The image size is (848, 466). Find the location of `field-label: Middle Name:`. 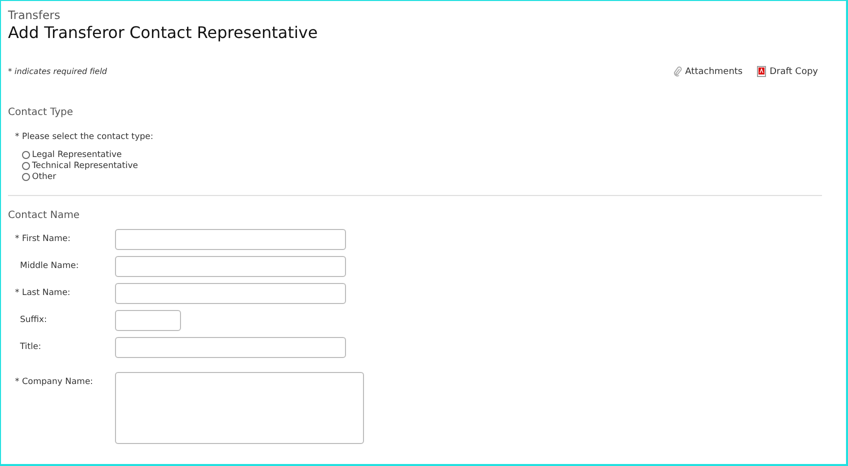

field-label: Middle Name: is located at coordinates (49, 265).